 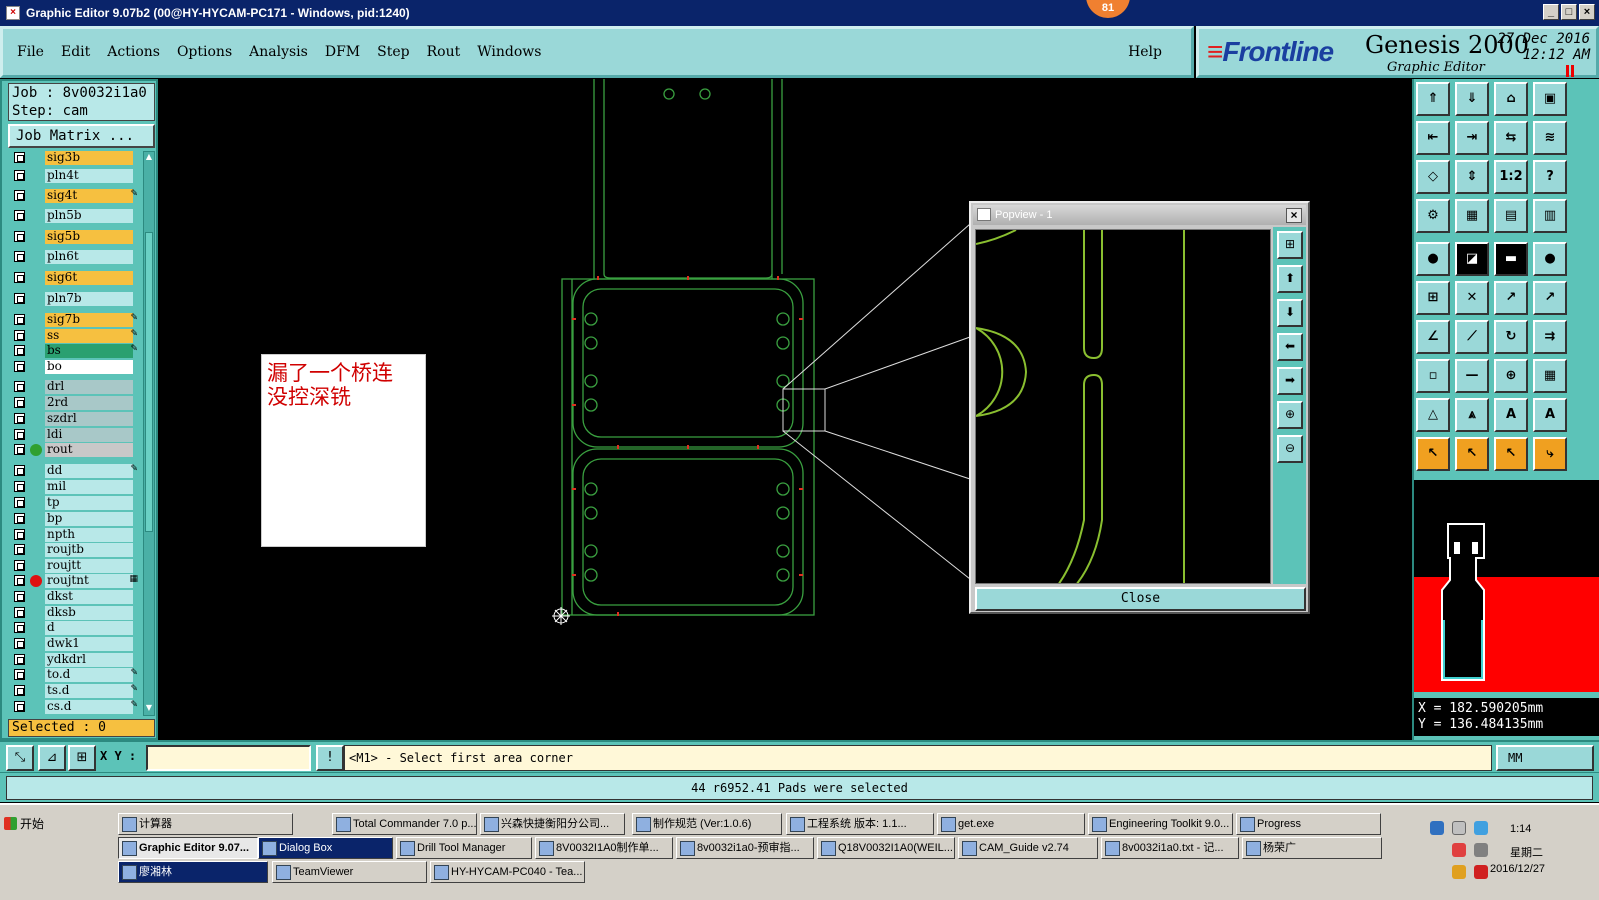 What do you see at coordinates (1550, 376) in the screenshot?
I see `cluster-icon: ▦` at bounding box center [1550, 376].